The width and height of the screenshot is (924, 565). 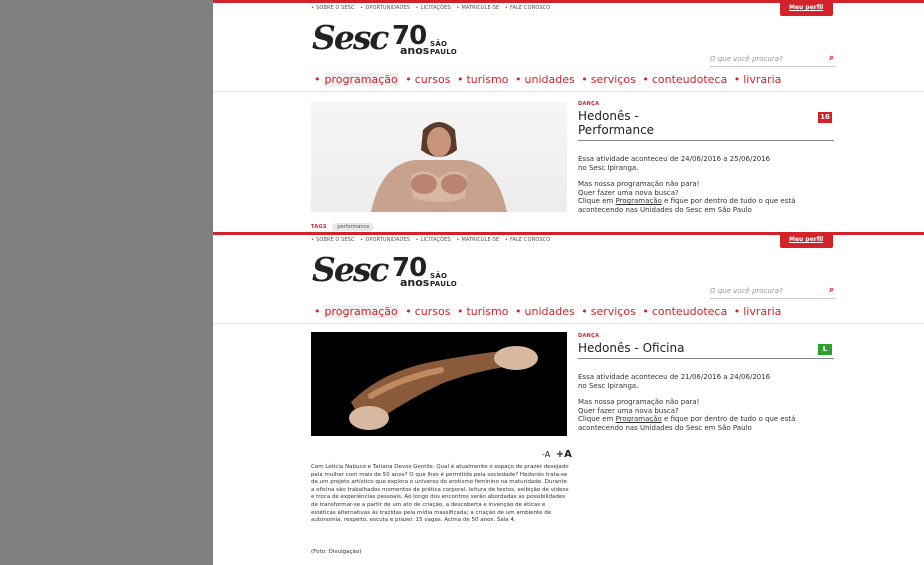 I want to click on event-photo-performance, so click(x=439, y=157).